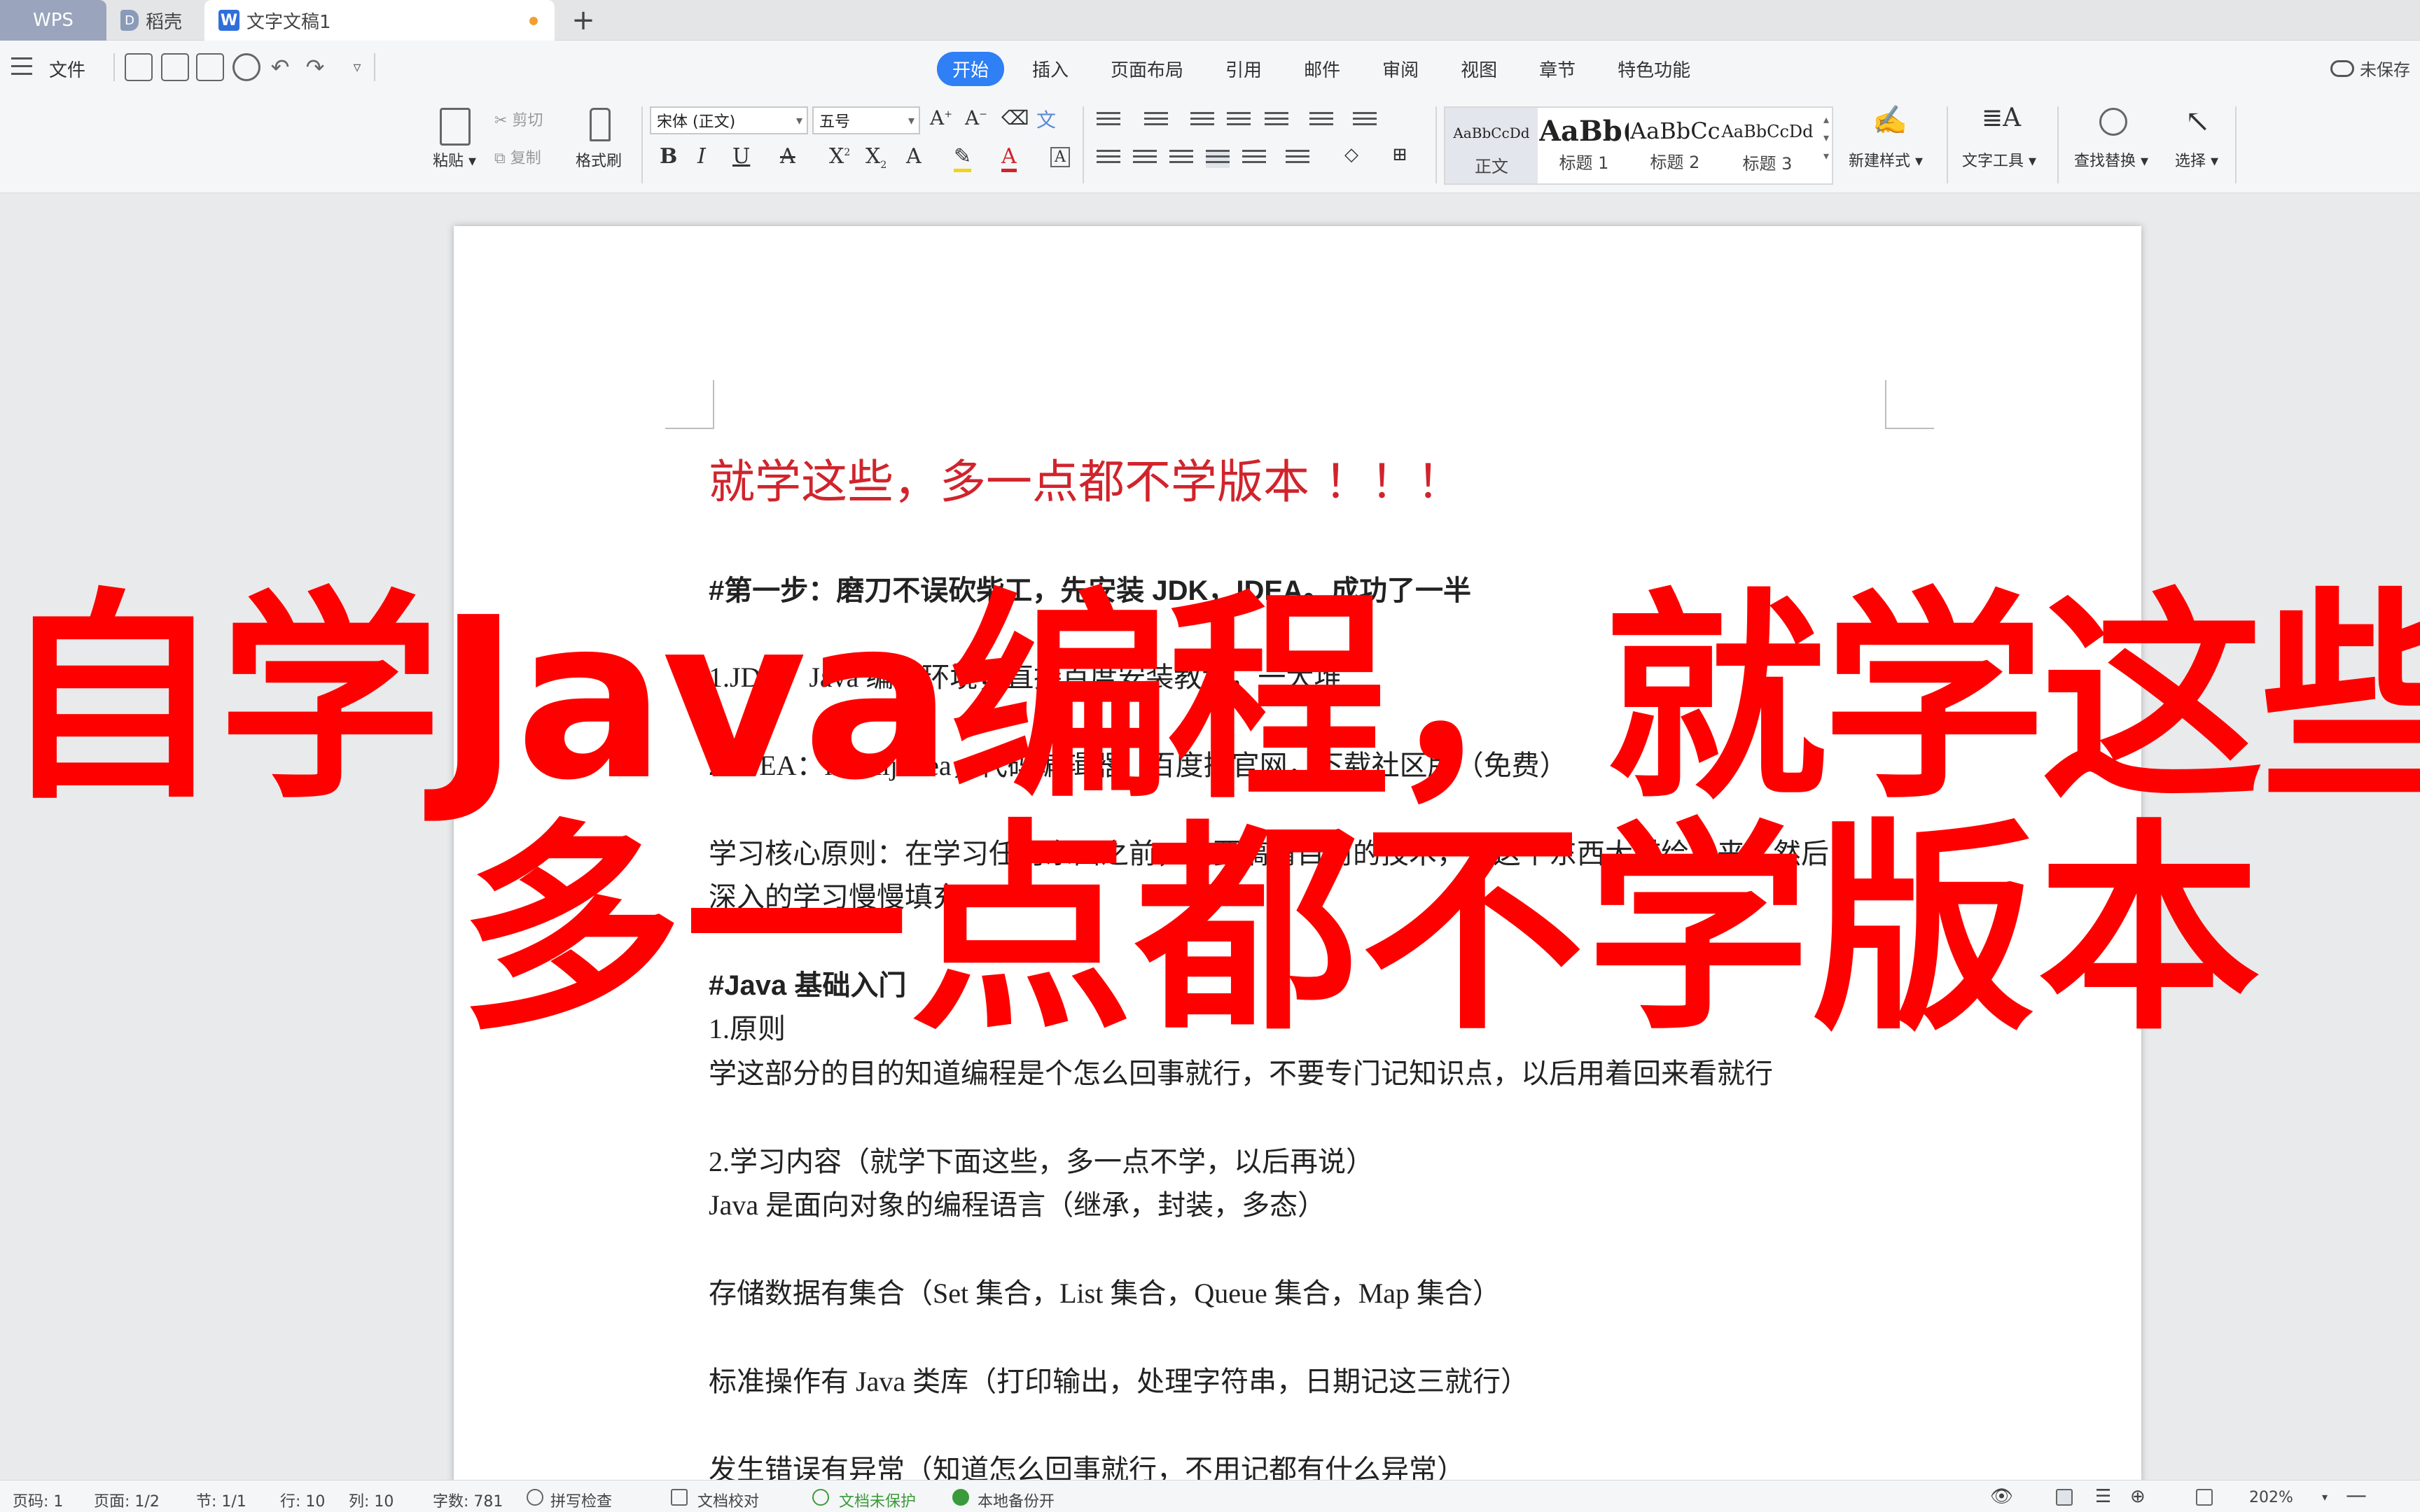  Describe the element at coordinates (1826, 138) in the screenshot. I see `styles-scroll-icon: ▴ ▾ ▾` at that location.